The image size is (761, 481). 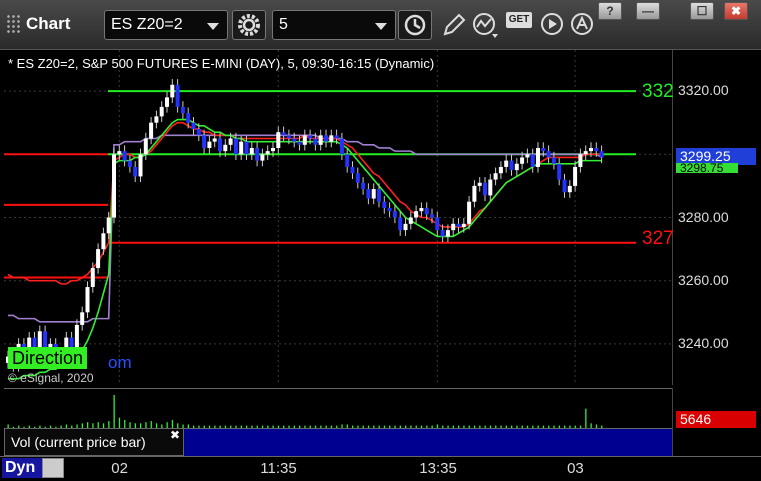 What do you see at coordinates (334, 25) in the screenshot?
I see `interval-input: 5` at bounding box center [334, 25].